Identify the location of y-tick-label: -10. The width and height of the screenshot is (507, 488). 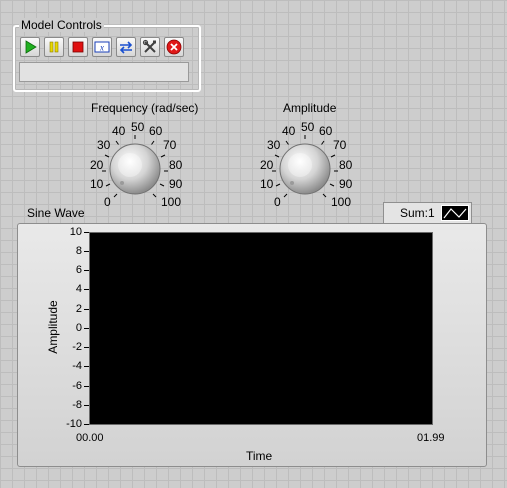
(74, 424).